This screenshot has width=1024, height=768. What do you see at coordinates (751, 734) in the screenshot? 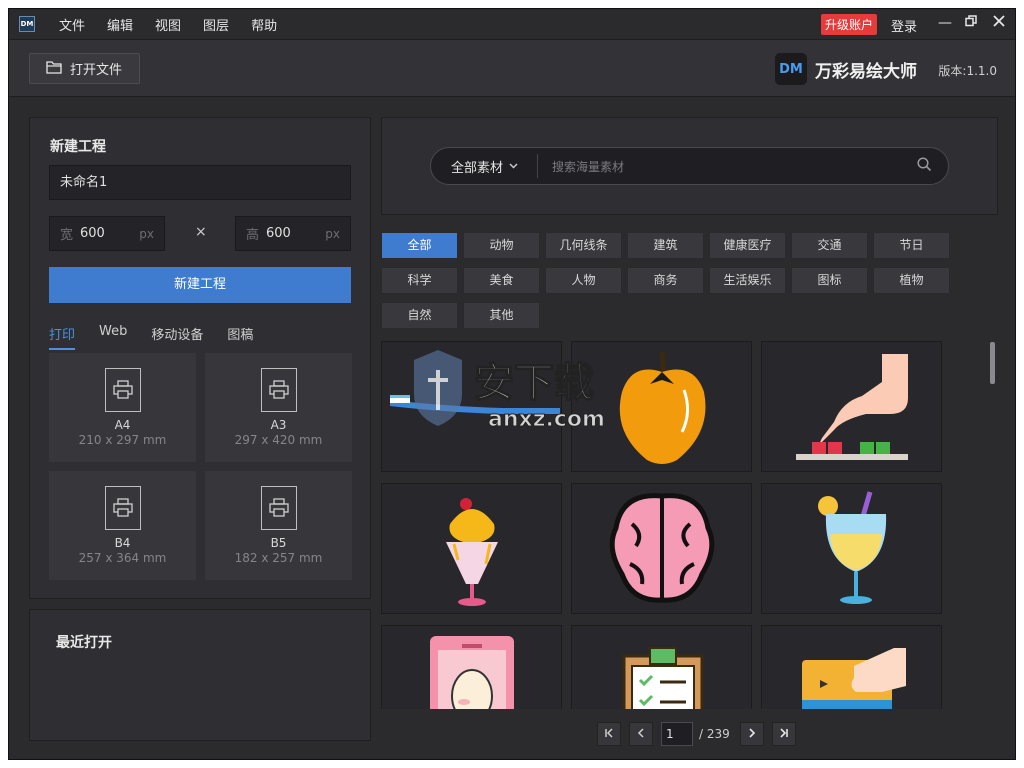
I see `next-page-icon` at bounding box center [751, 734].